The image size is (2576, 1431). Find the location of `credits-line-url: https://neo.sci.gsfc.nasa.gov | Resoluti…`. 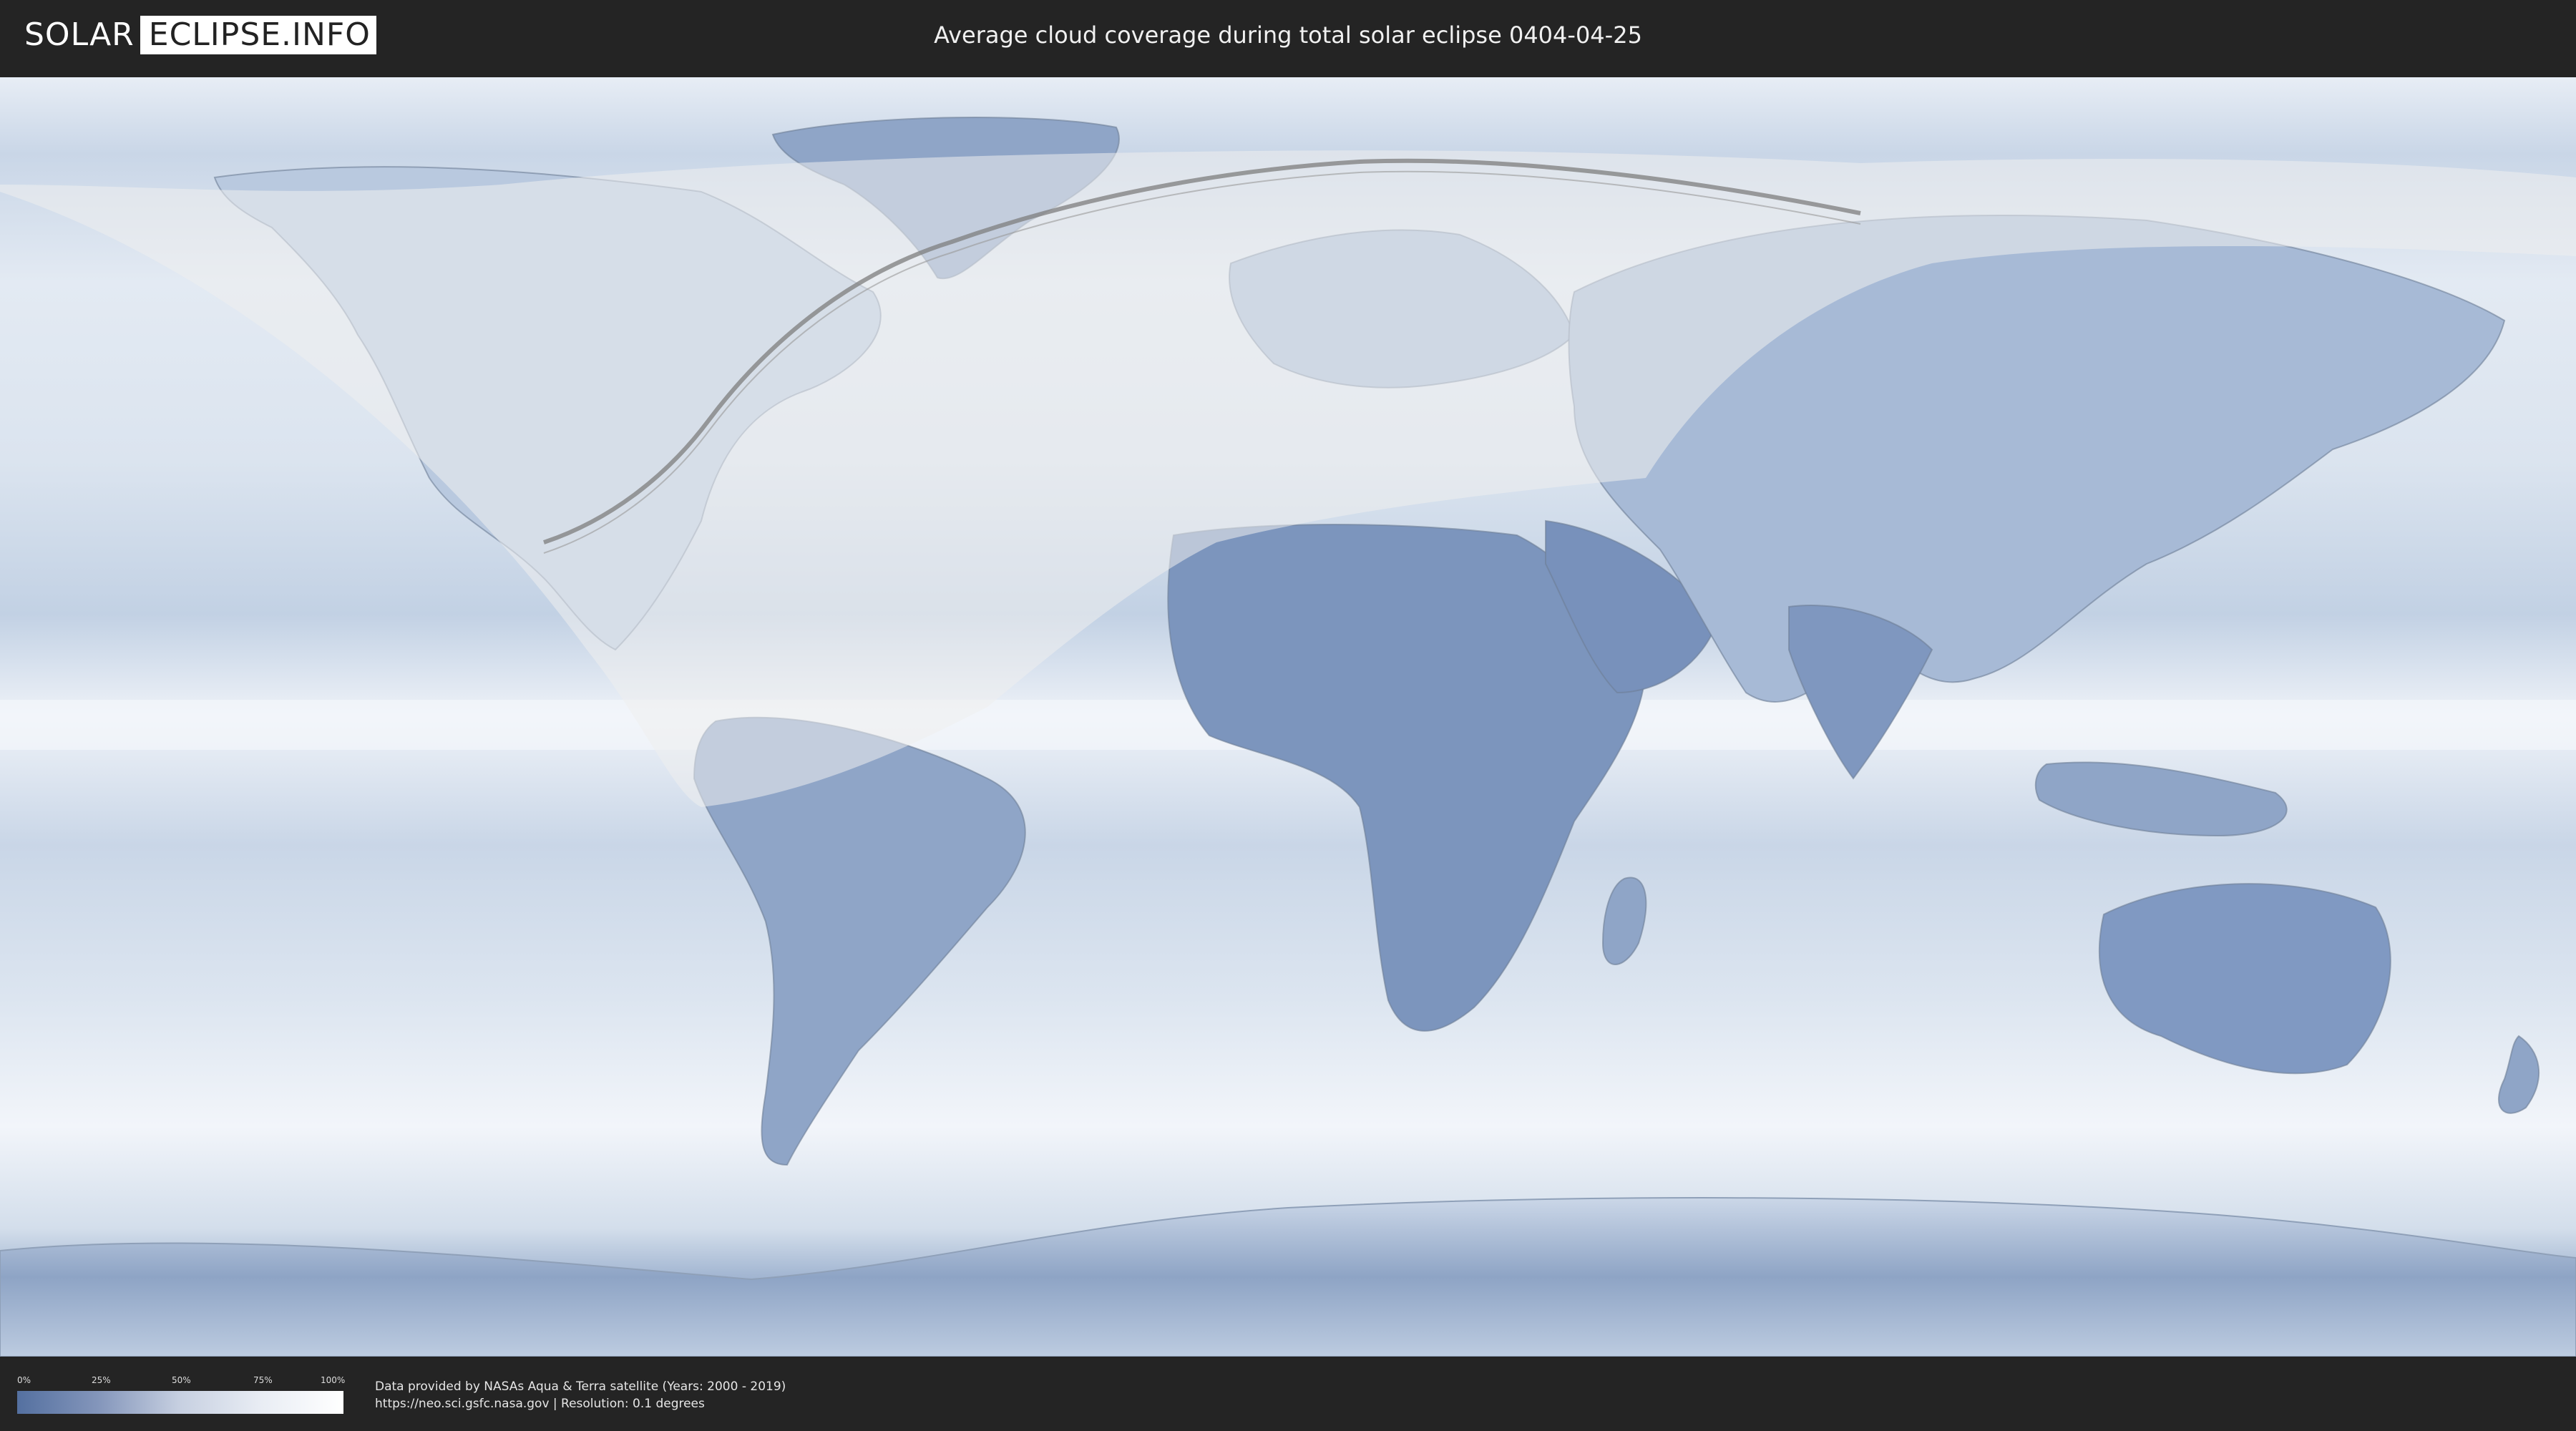

credits-line-url: https://neo.sci.gsfc.nasa.gov | Resoluti… is located at coordinates (580, 1404).